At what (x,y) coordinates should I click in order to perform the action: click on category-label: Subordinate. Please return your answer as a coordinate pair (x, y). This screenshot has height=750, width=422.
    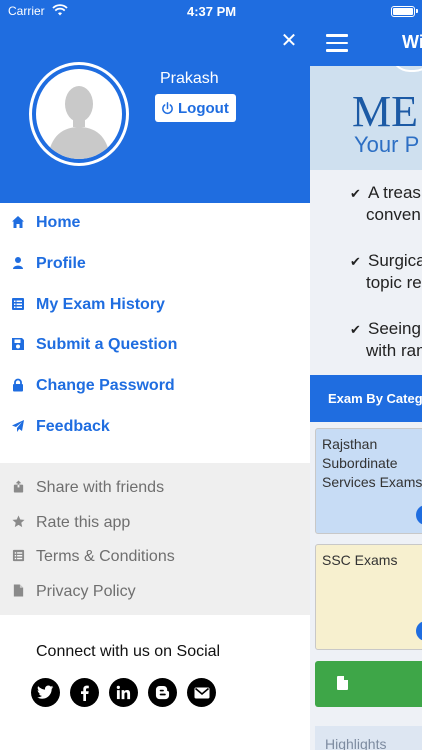
    Looking at the image, I should click on (360, 463).